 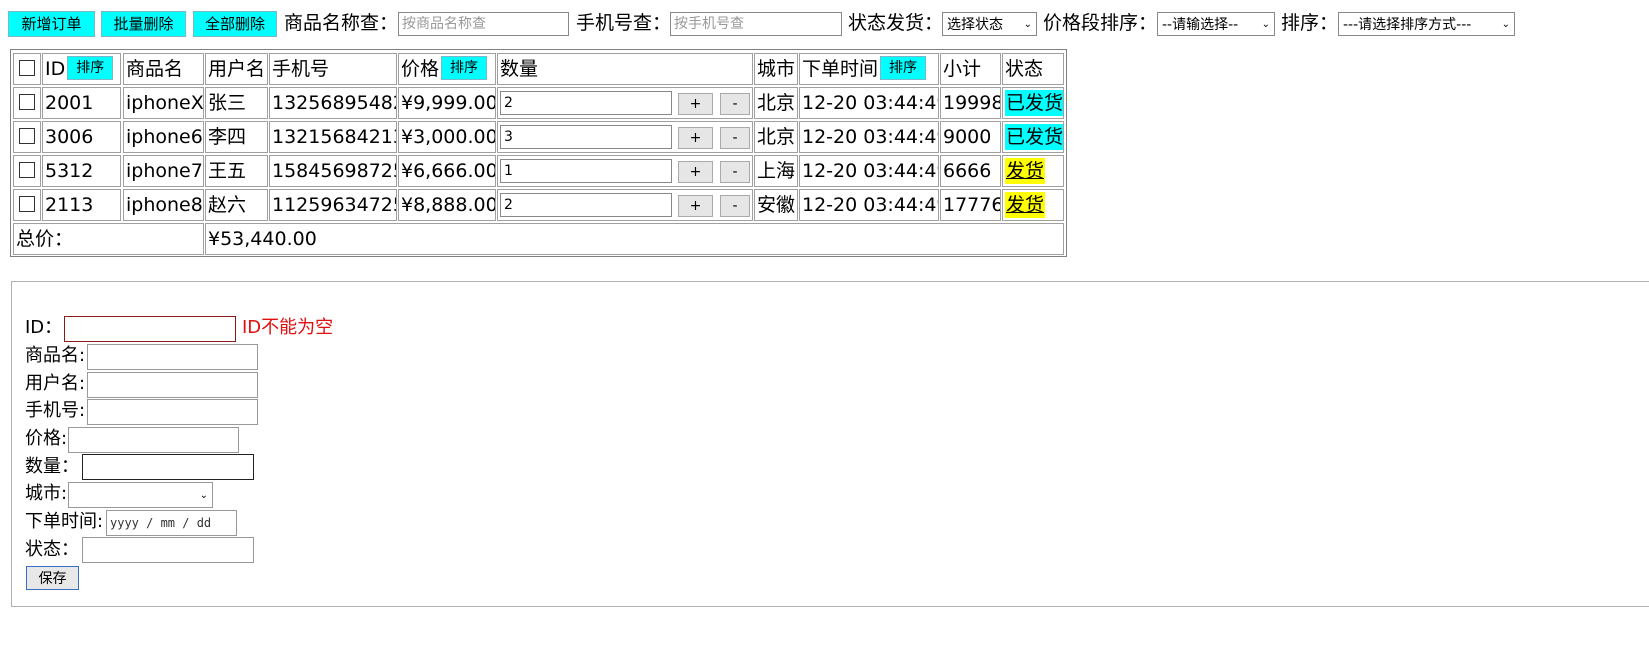 I want to click on form-city-label: 城市:, so click(x=46, y=493).